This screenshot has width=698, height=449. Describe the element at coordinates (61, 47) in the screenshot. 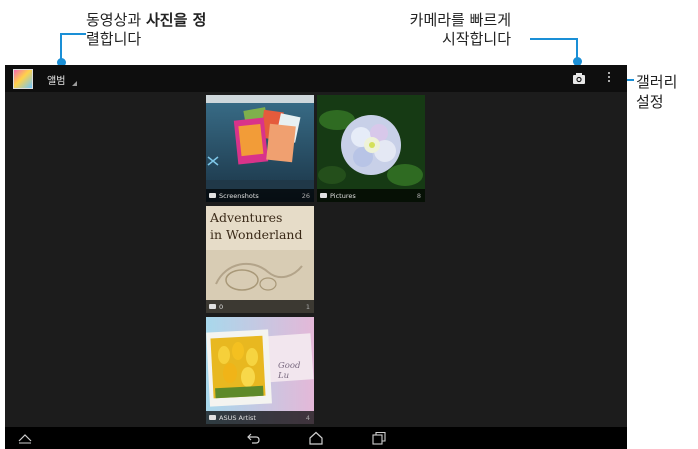

I see `sort-callout-line-v` at that location.